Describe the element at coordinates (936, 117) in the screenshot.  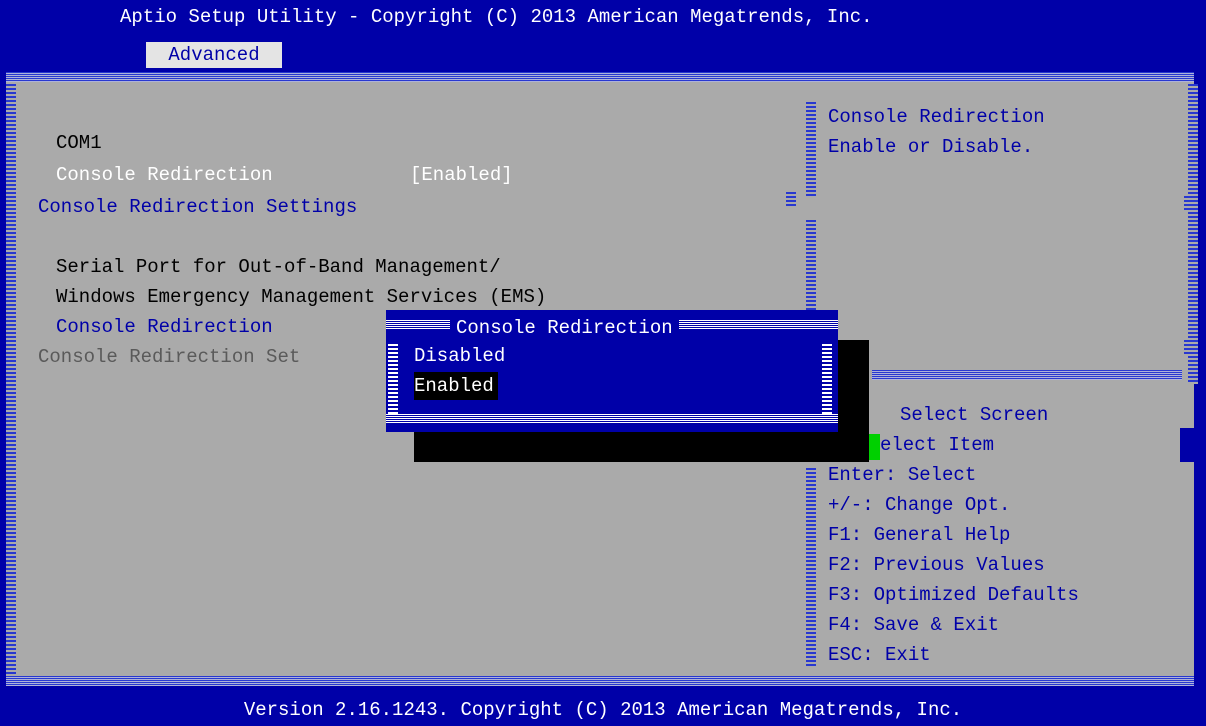
I see `help-line-1: Console Redirection` at that location.